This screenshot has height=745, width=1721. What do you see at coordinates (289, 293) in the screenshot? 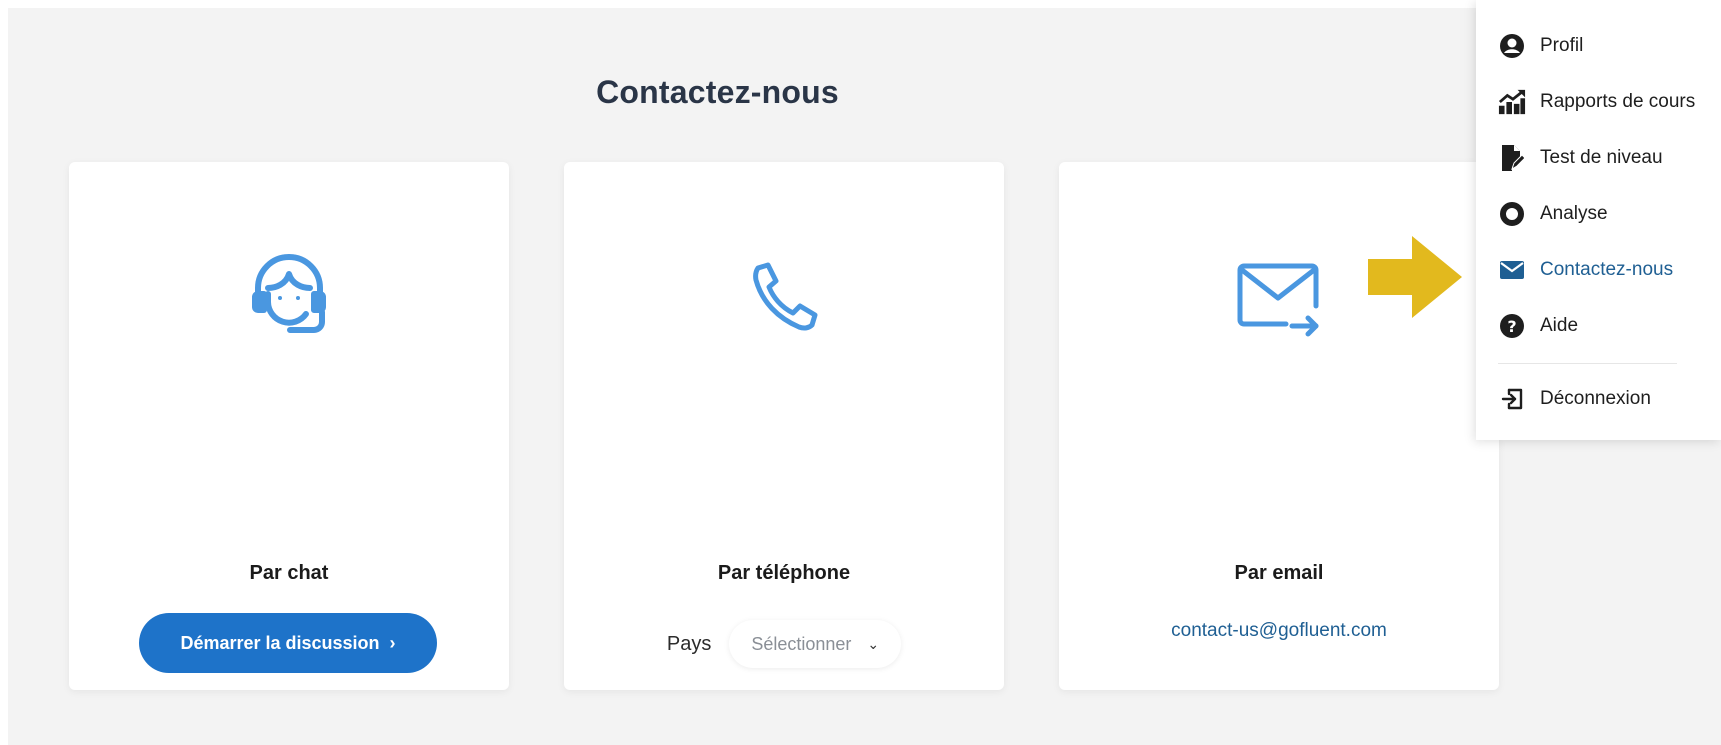
I see `headset-icon` at bounding box center [289, 293].